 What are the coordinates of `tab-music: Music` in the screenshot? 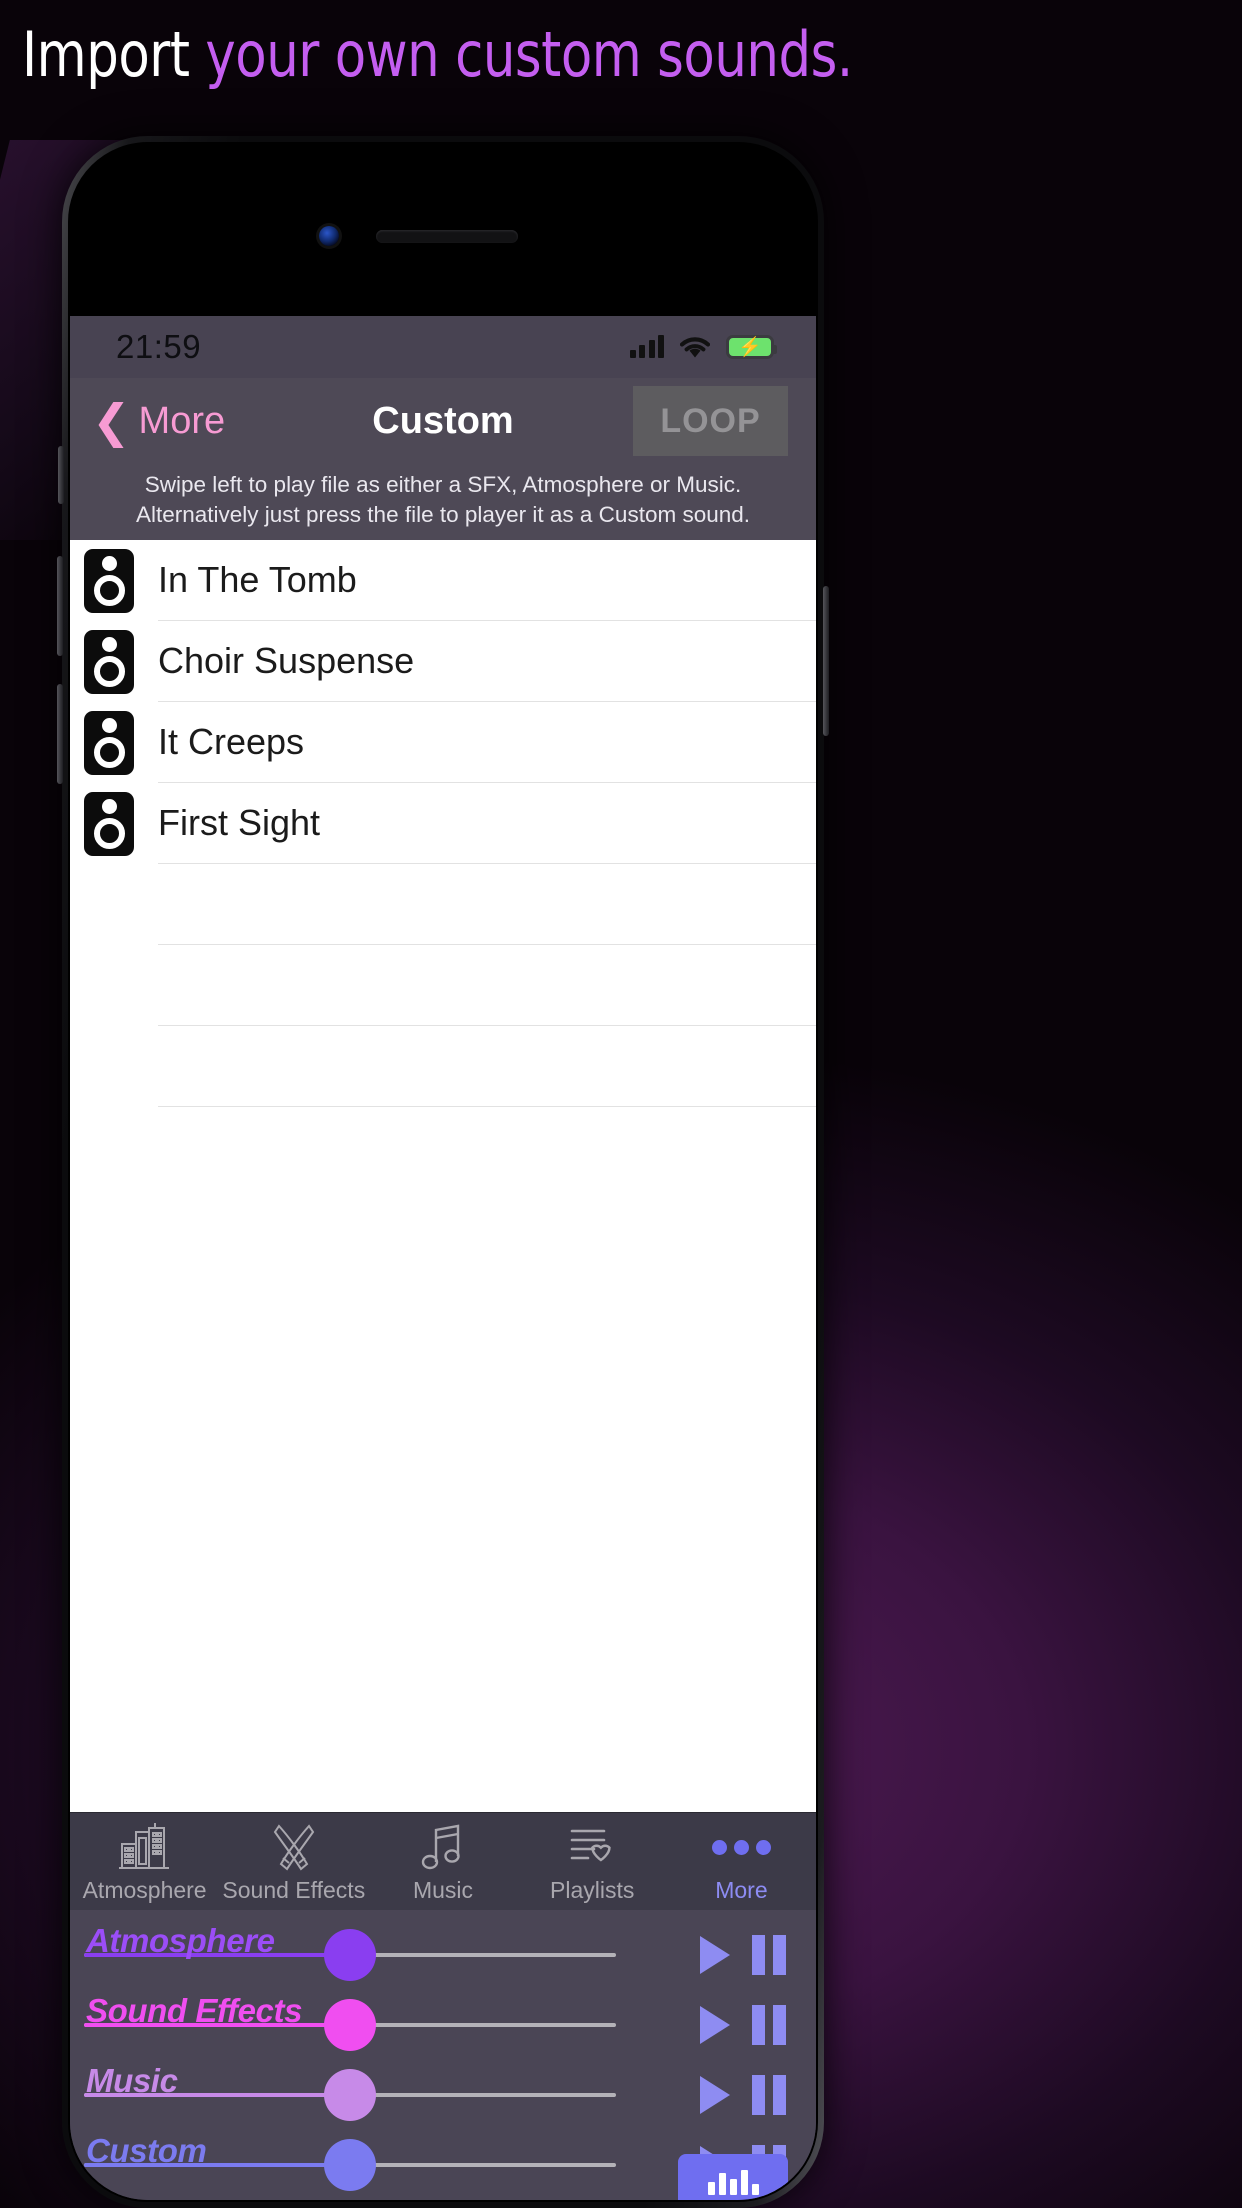 It's located at (442, 1861).